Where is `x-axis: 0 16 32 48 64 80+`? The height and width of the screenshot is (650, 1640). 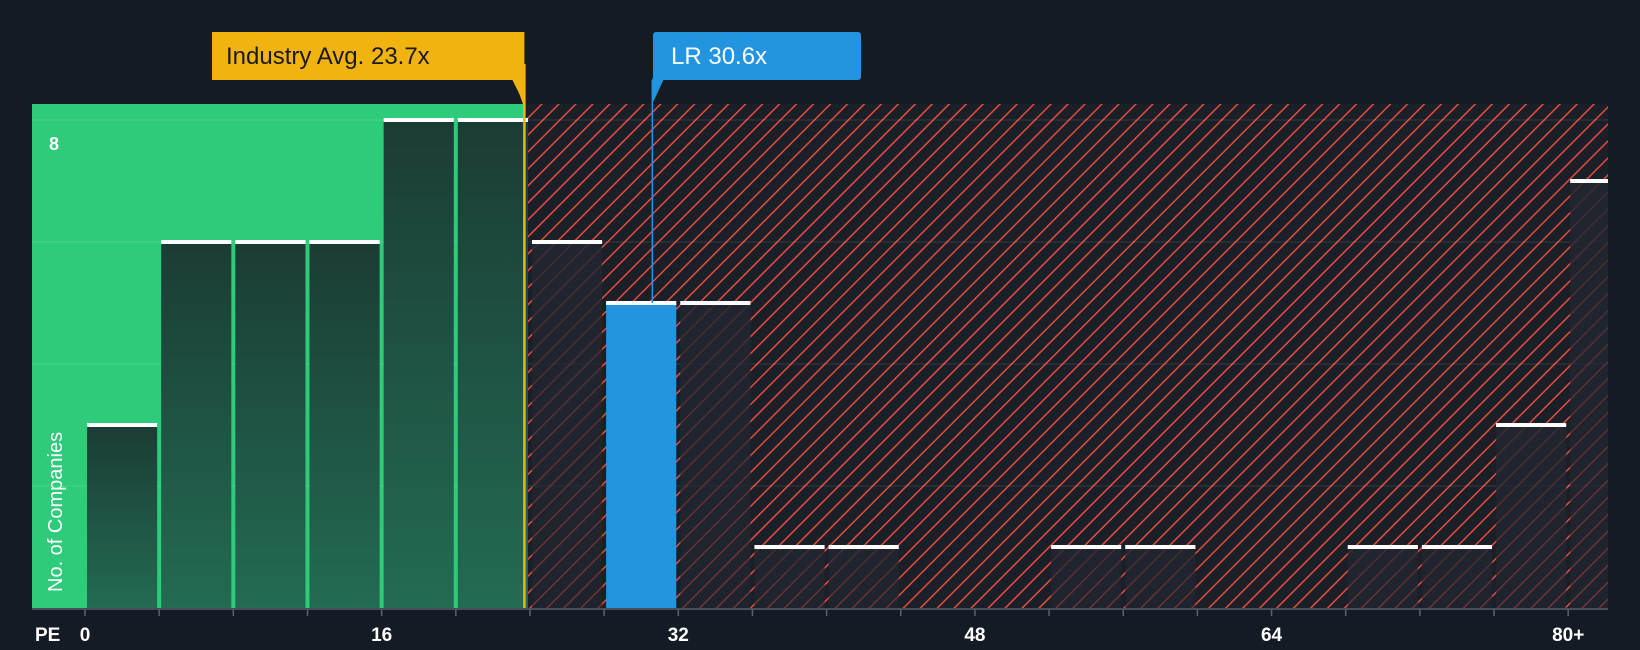
x-axis: 0 16 32 48 64 80+ is located at coordinates (820, 627).